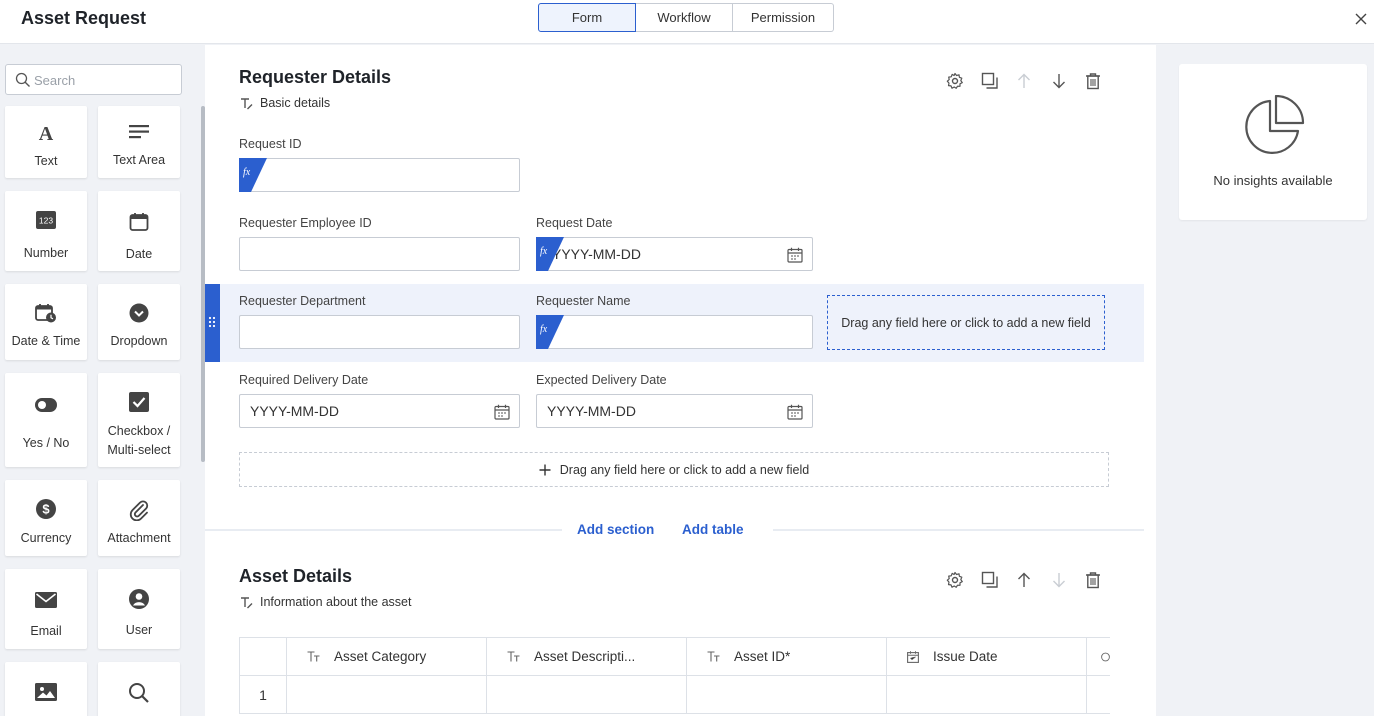 The image size is (1374, 716). I want to click on palette-item-image, so click(46, 689).